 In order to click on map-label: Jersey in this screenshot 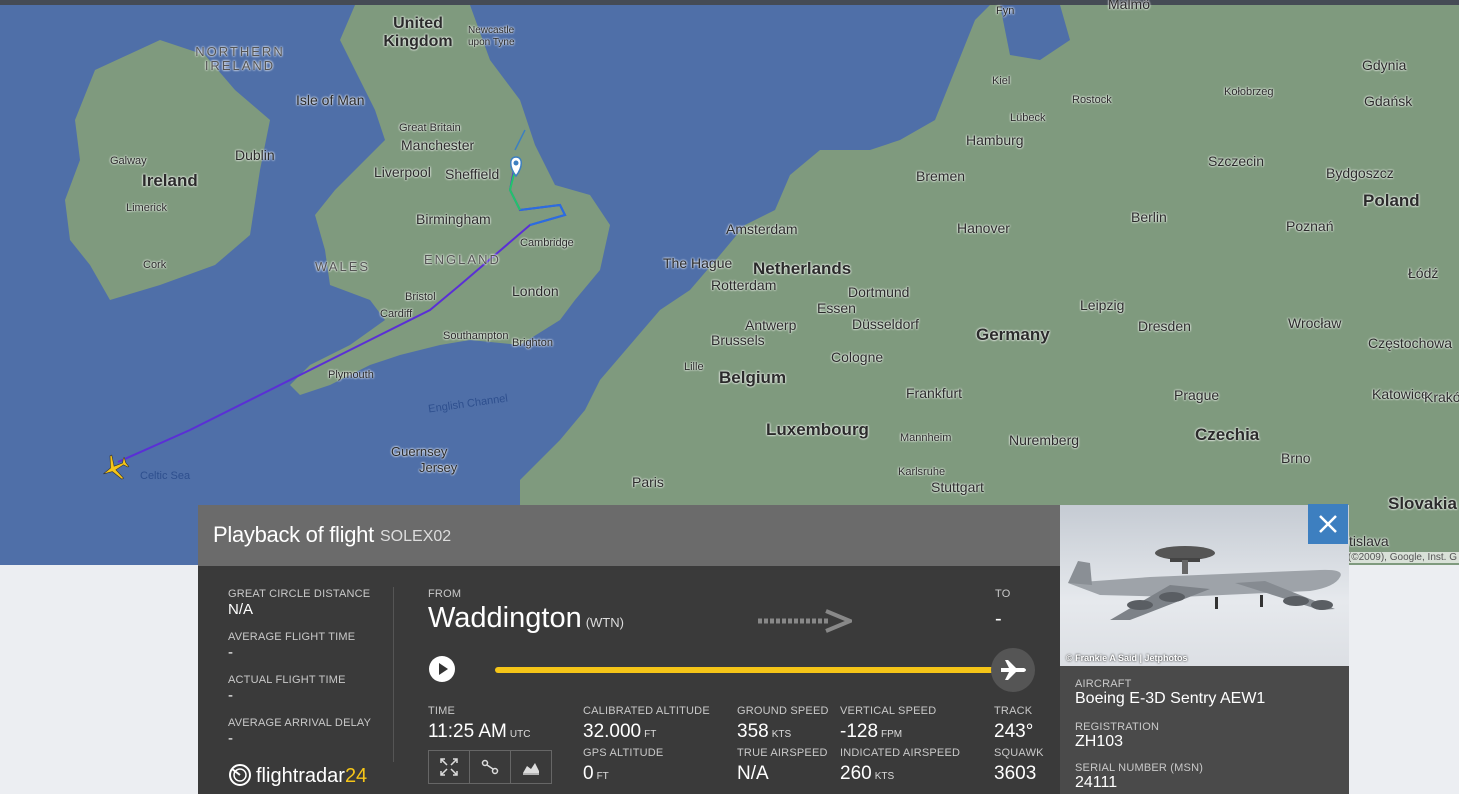, I will do `click(438, 467)`.